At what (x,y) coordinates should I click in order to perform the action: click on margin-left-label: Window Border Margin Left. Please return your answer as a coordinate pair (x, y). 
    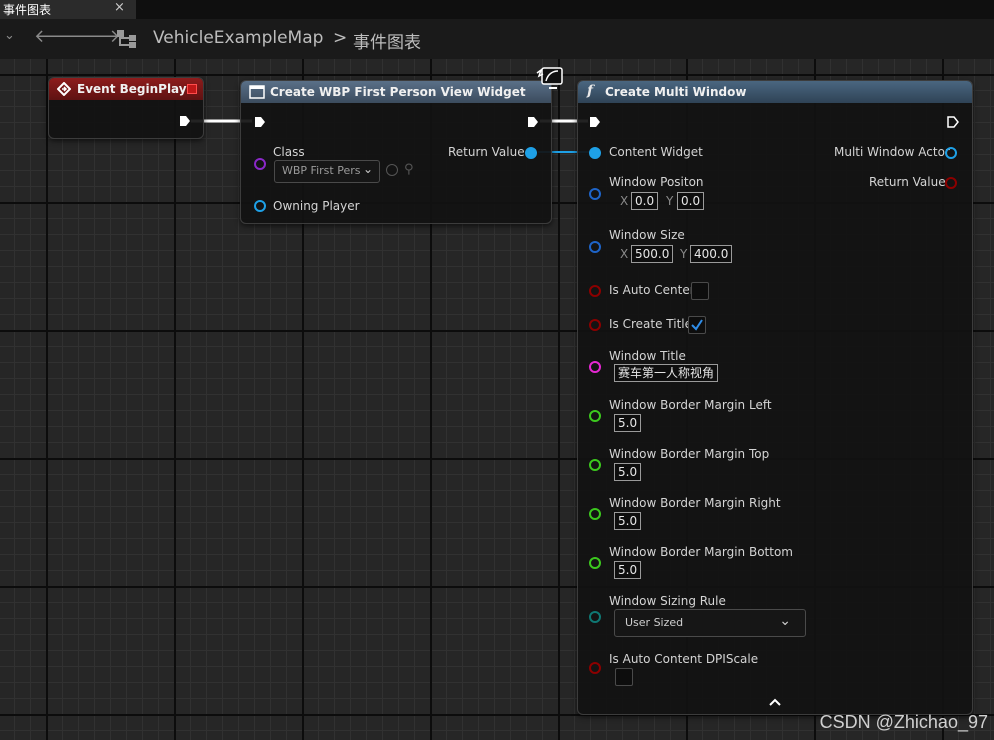
    Looking at the image, I should click on (690, 405).